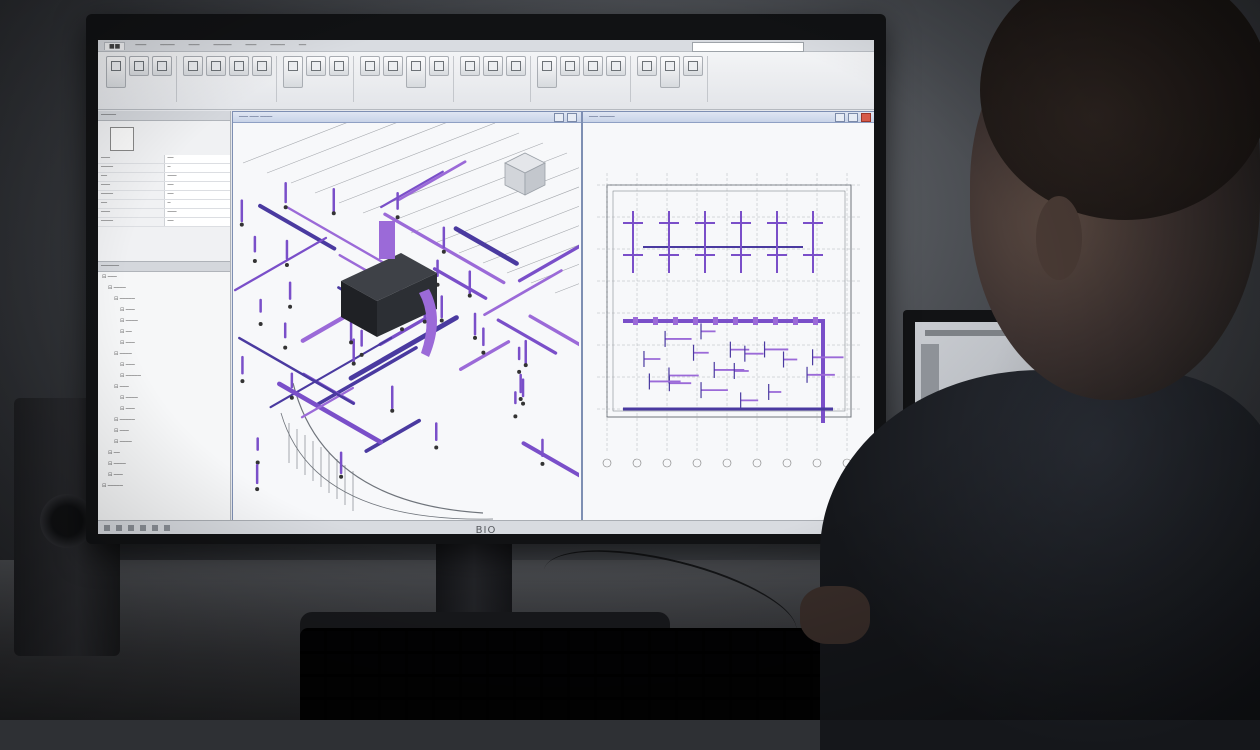 The image size is (1260, 750). I want to click on branch-duct, so click(705, 242).